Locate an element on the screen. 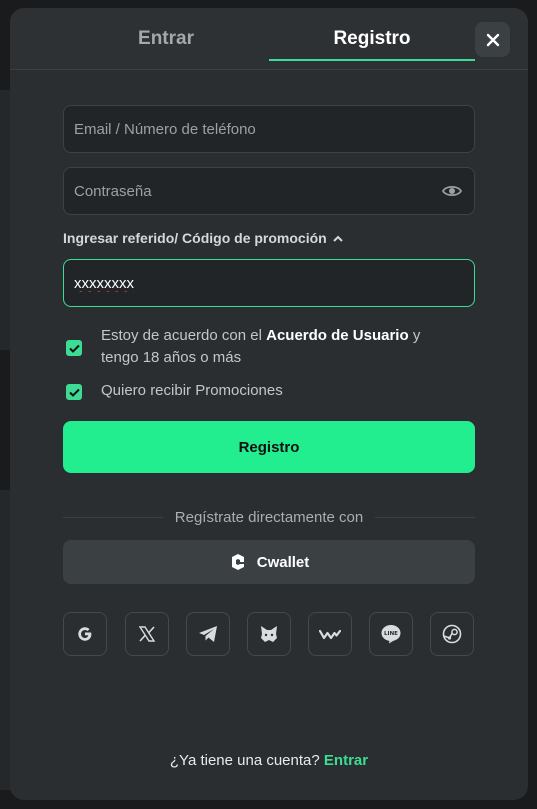 The width and height of the screenshot is (537, 809). close-icon is located at coordinates (492, 39).